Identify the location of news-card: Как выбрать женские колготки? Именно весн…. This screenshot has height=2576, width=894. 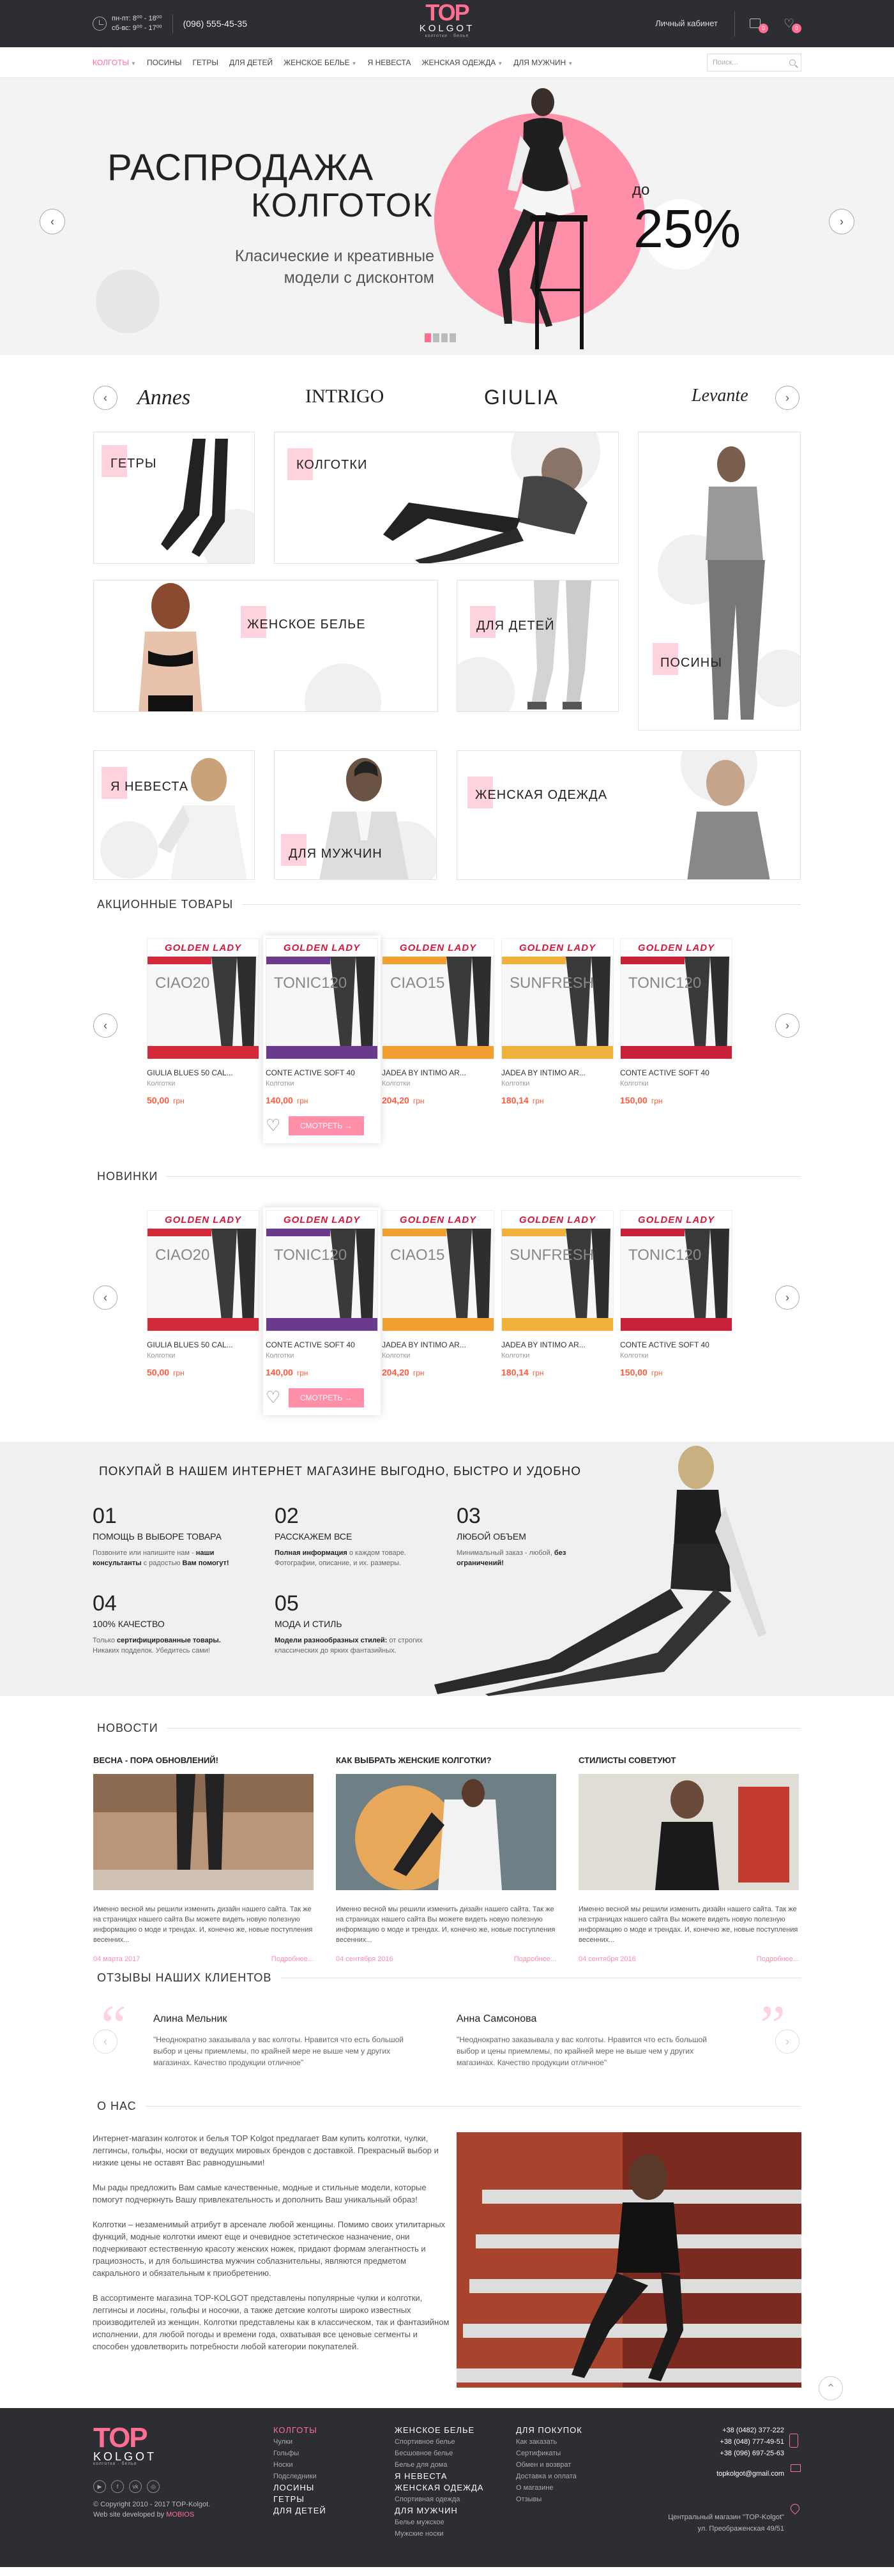
(446, 1859).